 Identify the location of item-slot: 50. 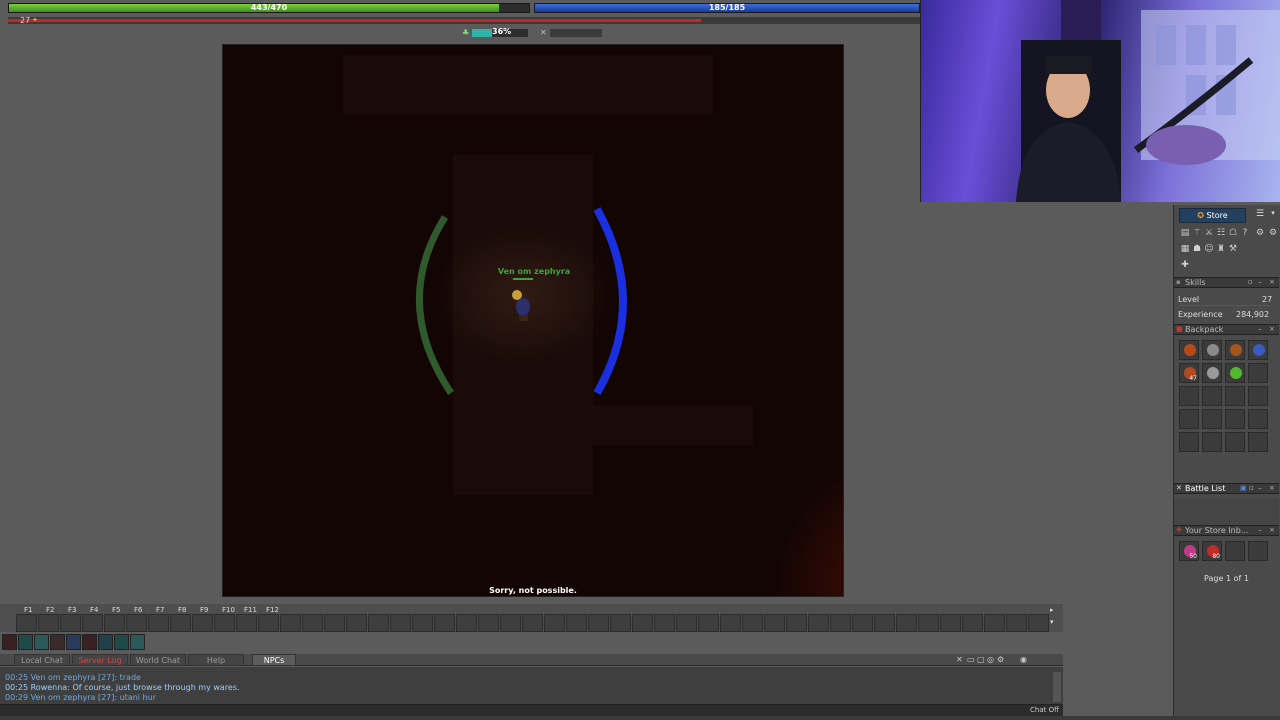
(1189, 551).